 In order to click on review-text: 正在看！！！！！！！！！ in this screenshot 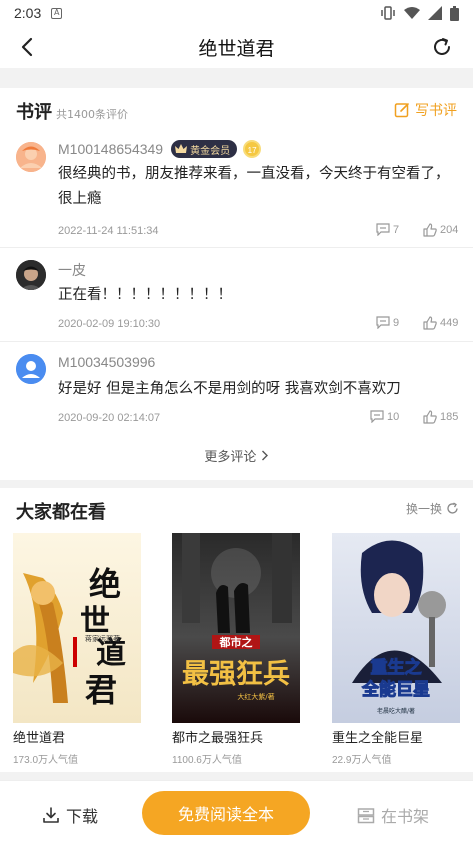, I will do `click(145, 295)`.